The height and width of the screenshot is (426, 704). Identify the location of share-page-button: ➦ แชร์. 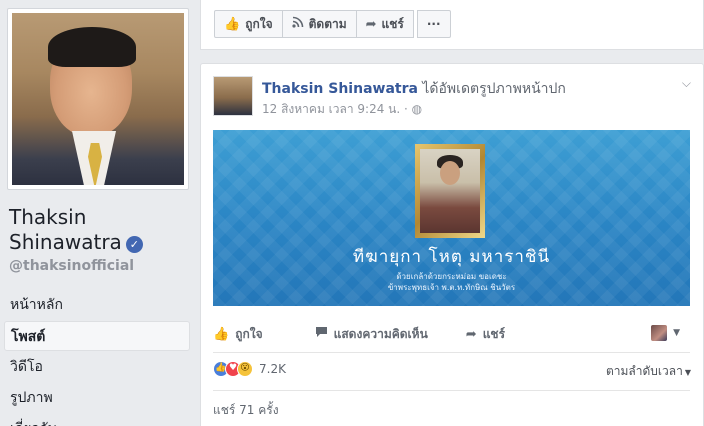
(384, 24).